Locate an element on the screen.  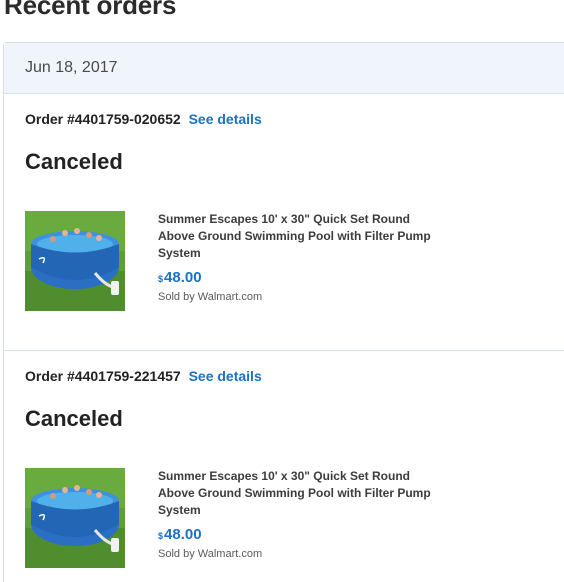
order-number: Order #4401759-020652 is located at coordinates (103, 119).